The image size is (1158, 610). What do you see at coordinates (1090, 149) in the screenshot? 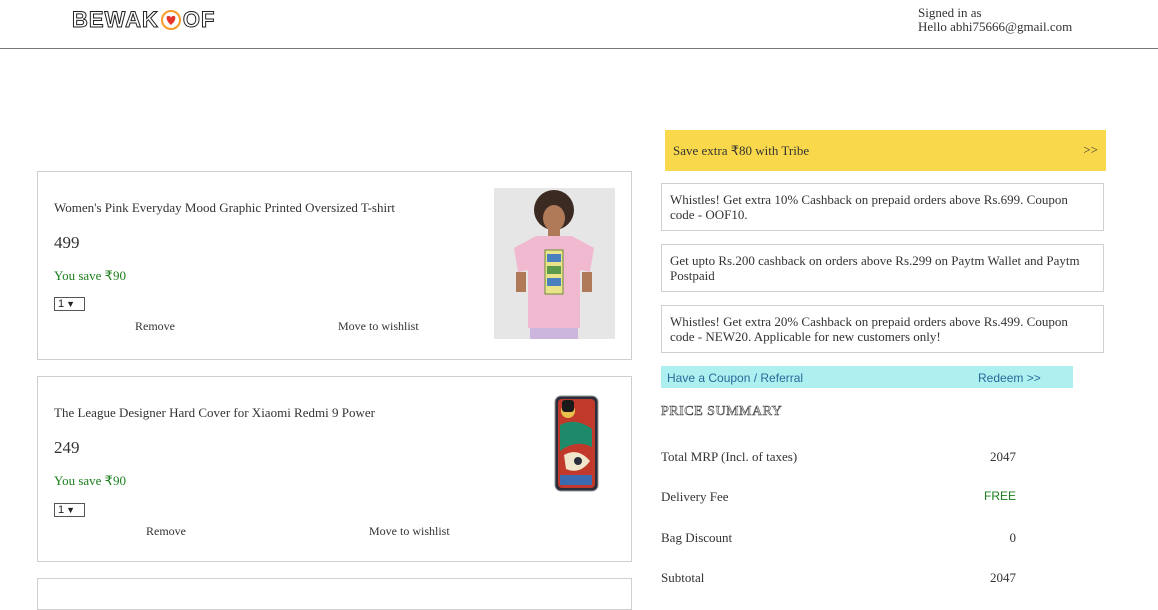
I see `tribe-arrow-icon: >>` at bounding box center [1090, 149].